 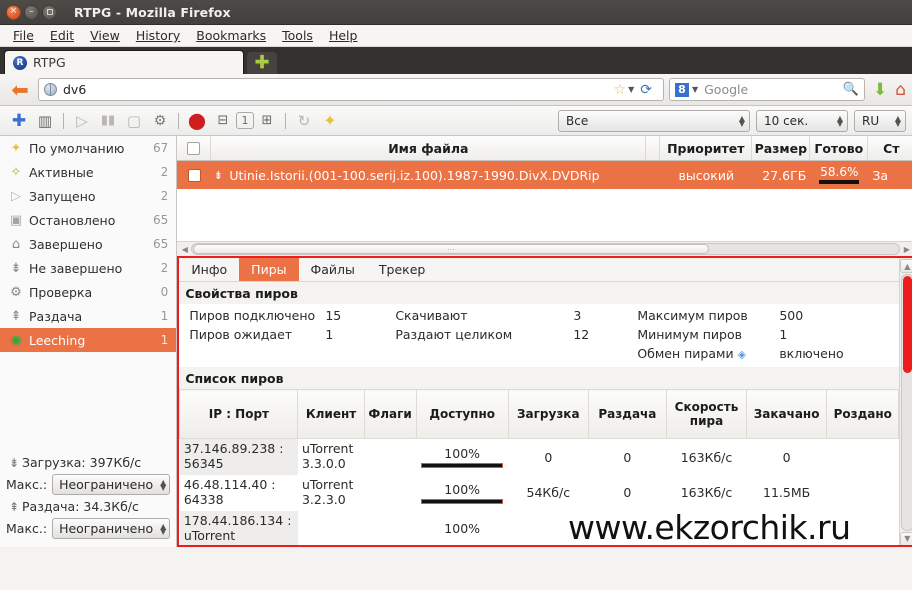 What do you see at coordinates (646, 90) in the screenshot?
I see `reload-icon: ⟳` at bounding box center [646, 90].